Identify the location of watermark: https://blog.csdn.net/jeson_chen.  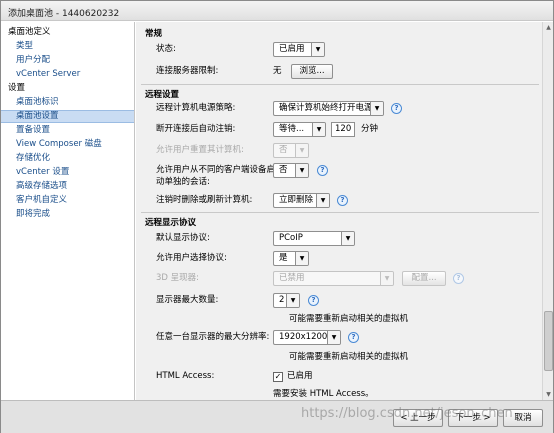
(407, 413).